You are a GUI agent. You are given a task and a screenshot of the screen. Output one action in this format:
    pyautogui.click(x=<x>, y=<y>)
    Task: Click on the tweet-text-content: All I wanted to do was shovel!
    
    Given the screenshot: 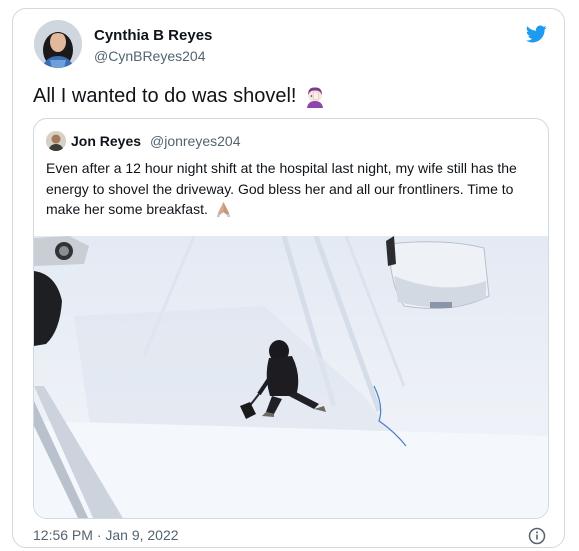 What is the action you would take?
    pyautogui.click(x=165, y=96)
    